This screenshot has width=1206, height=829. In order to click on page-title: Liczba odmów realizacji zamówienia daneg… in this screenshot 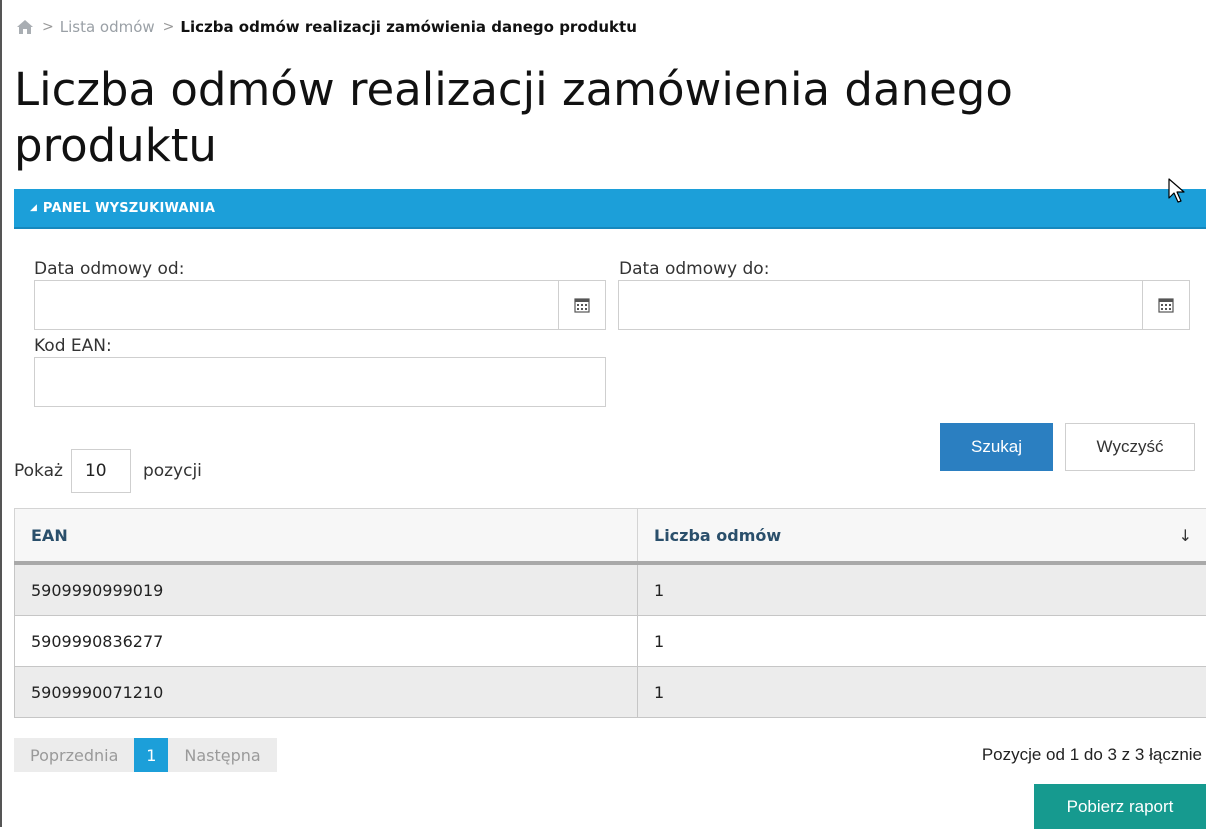, I will do `click(564, 118)`.